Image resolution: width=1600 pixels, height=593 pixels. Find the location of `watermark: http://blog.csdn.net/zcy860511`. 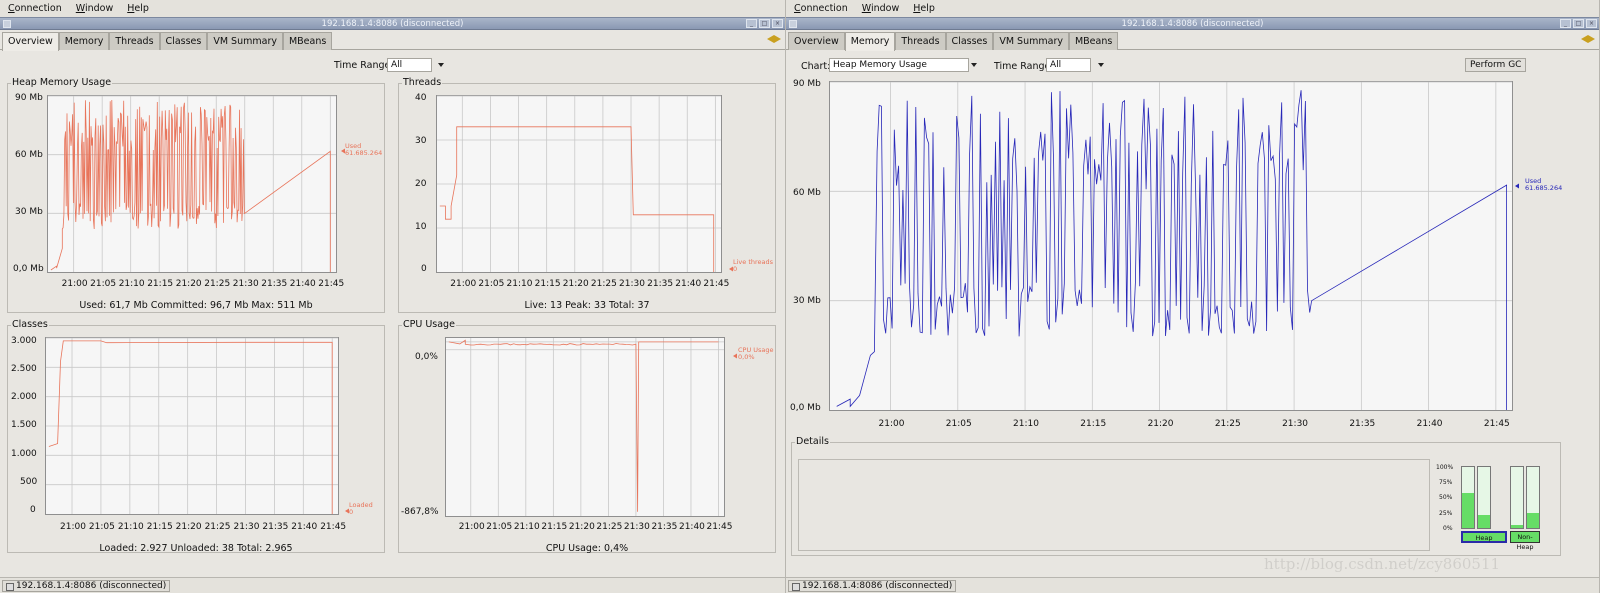

watermark: http://blog.csdn.net/zcy860511 is located at coordinates (1382, 564).